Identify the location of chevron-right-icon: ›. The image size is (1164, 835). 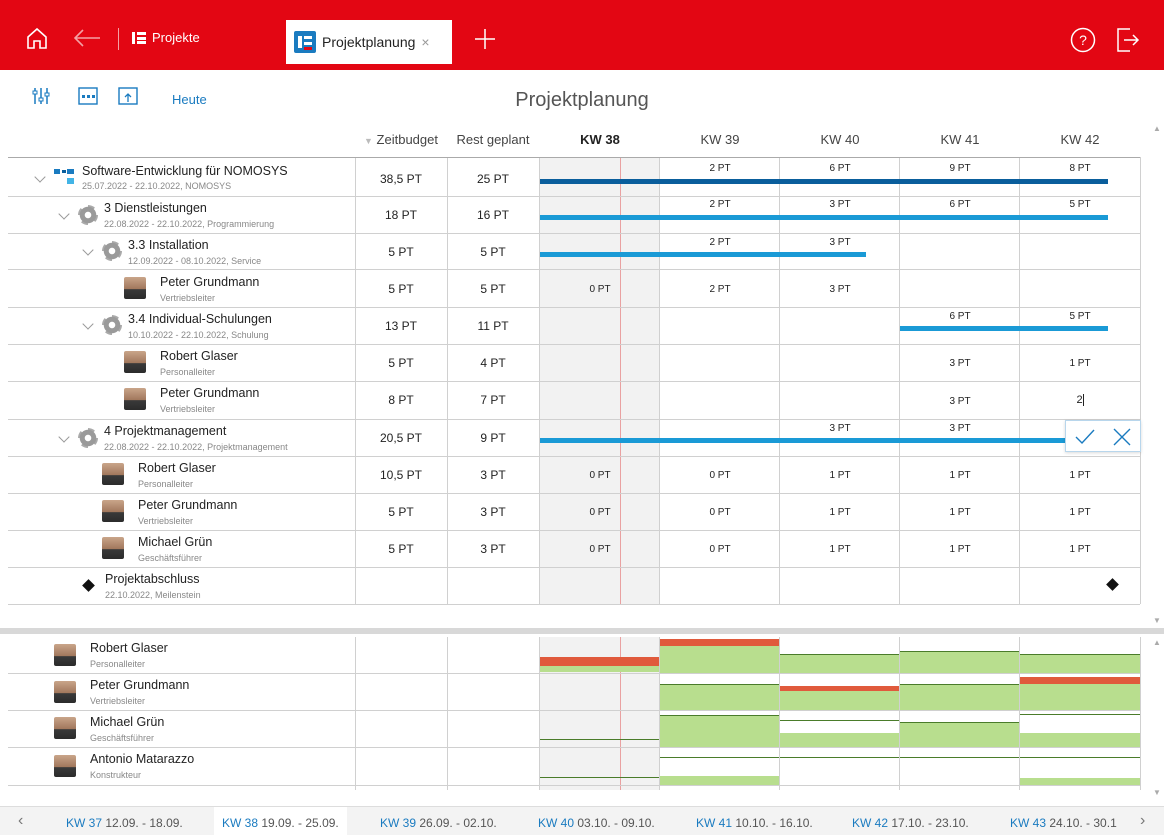
(1142, 821).